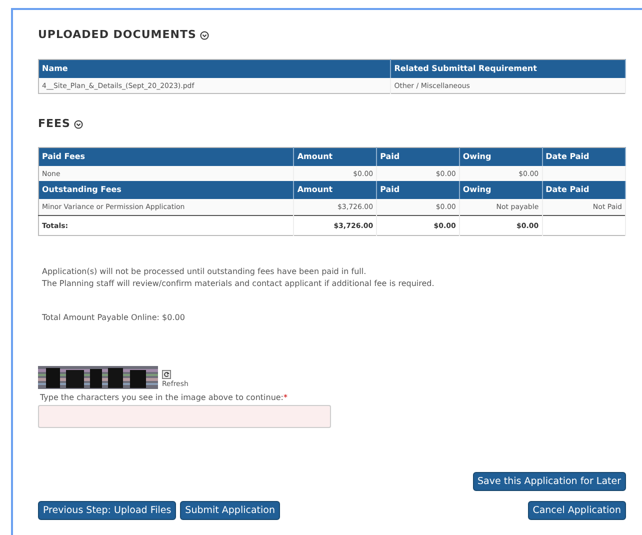 The width and height of the screenshot is (642, 535). What do you see at coordinates (166, 374) in the screenshot?
I see `refresh-icon` at bounding box center [166, 374].